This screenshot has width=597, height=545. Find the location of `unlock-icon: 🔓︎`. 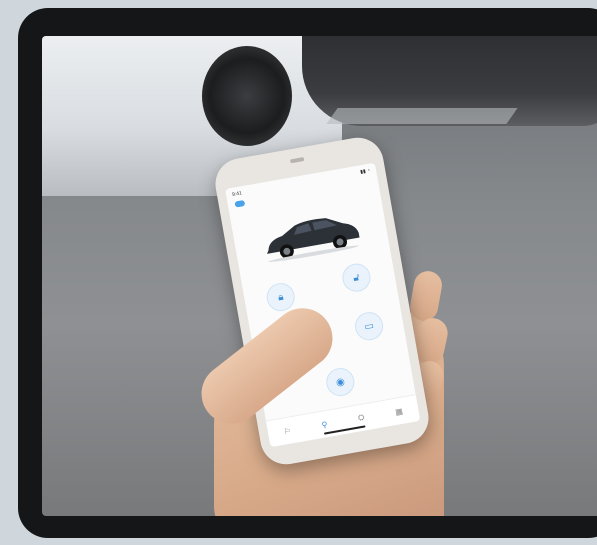

unlock-icon: 🔓︎ is located at coordinates (356, 277).